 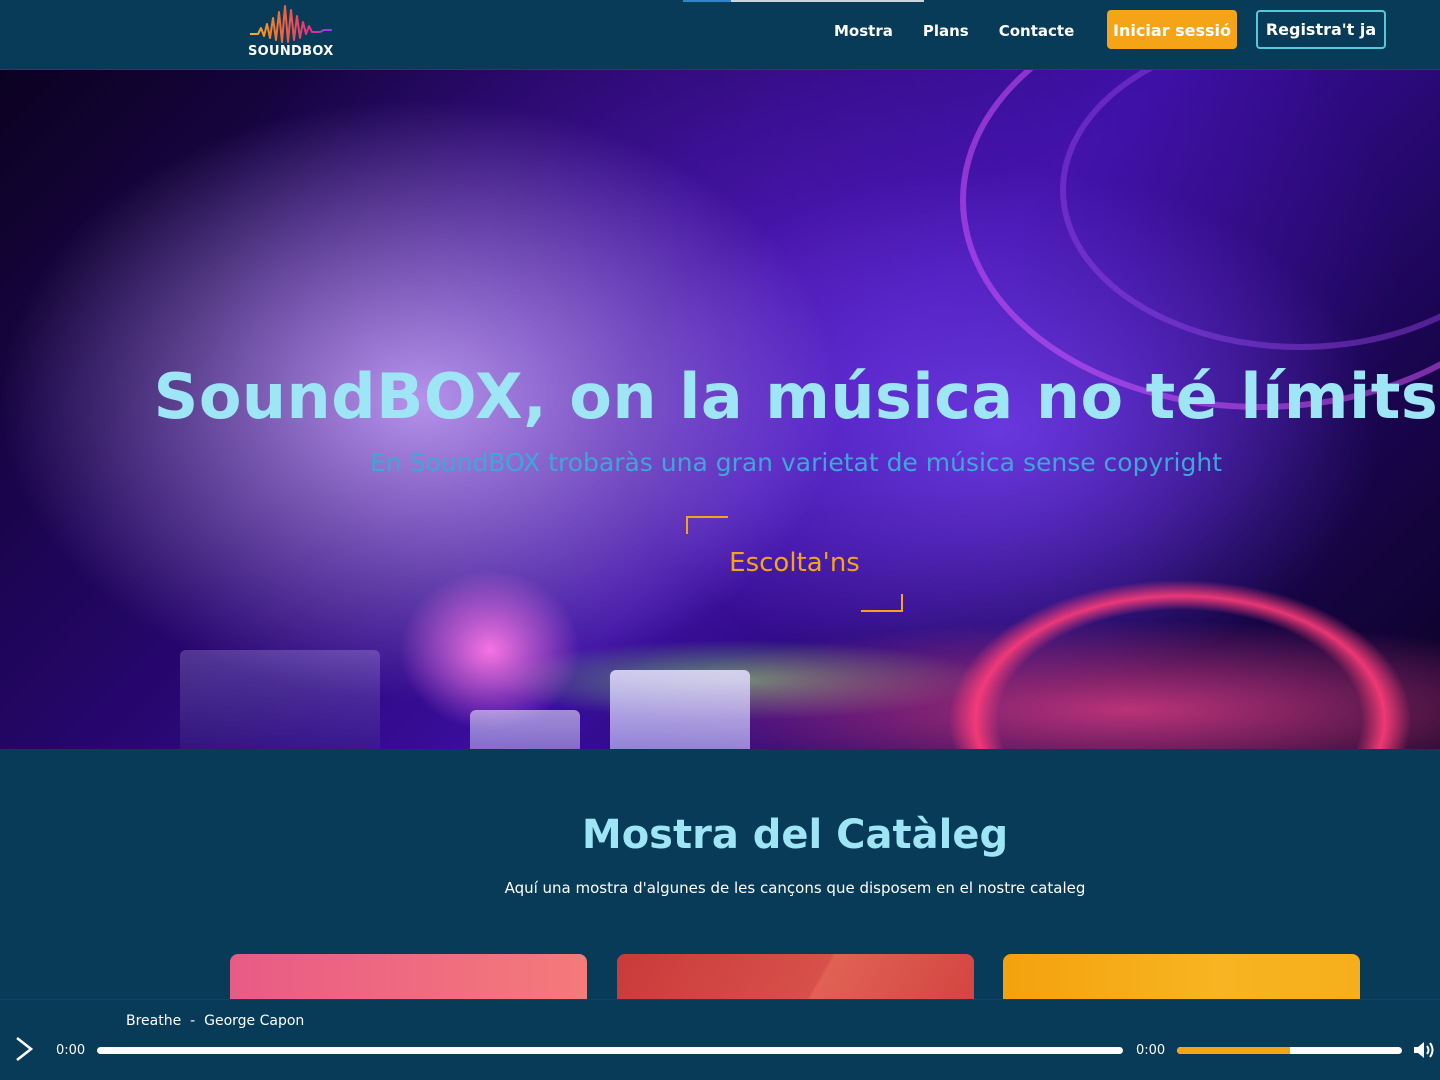 What do you see at coordinates (1233, 1050) in the screenshot?
I see `volume-level` at bounding box center [1233, 1050].